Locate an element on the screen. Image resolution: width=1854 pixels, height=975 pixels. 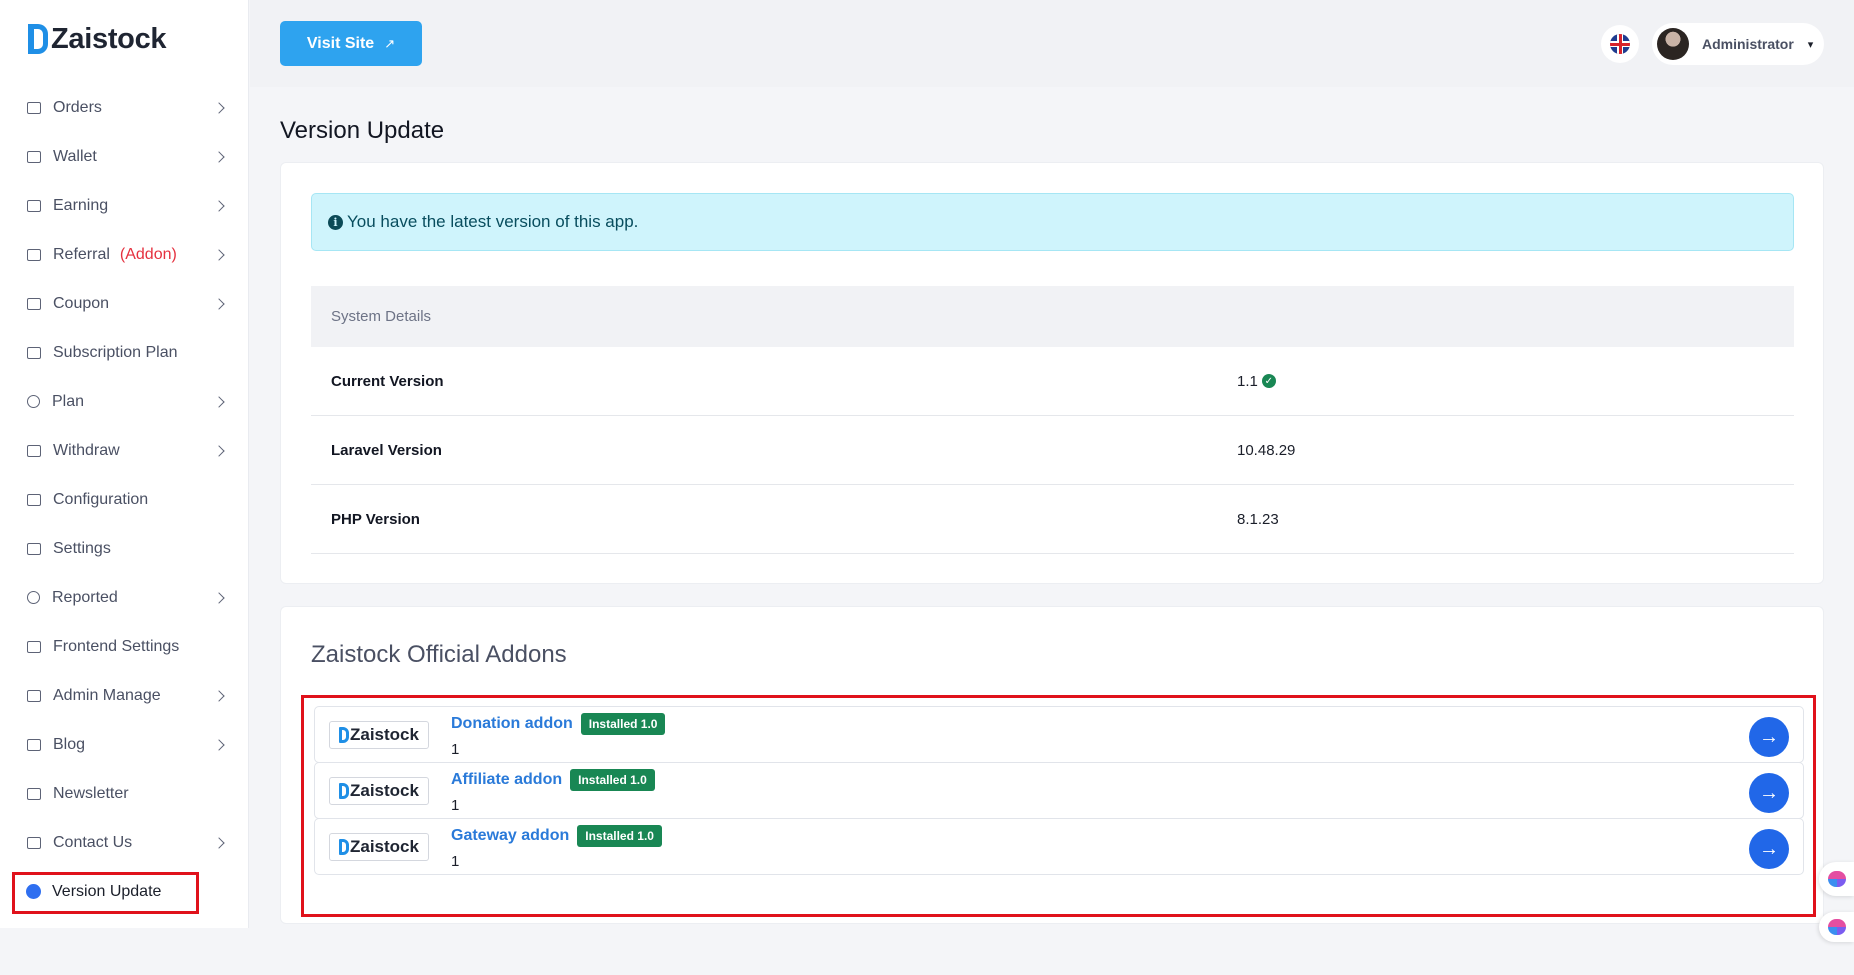
sidebar-item-contact-us: Contact Us is located at coordinates (124, 842).